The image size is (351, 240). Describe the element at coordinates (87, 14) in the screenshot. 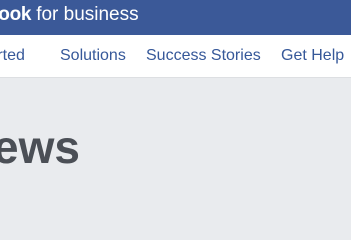

I see `brand-suffix: for business` at that location.